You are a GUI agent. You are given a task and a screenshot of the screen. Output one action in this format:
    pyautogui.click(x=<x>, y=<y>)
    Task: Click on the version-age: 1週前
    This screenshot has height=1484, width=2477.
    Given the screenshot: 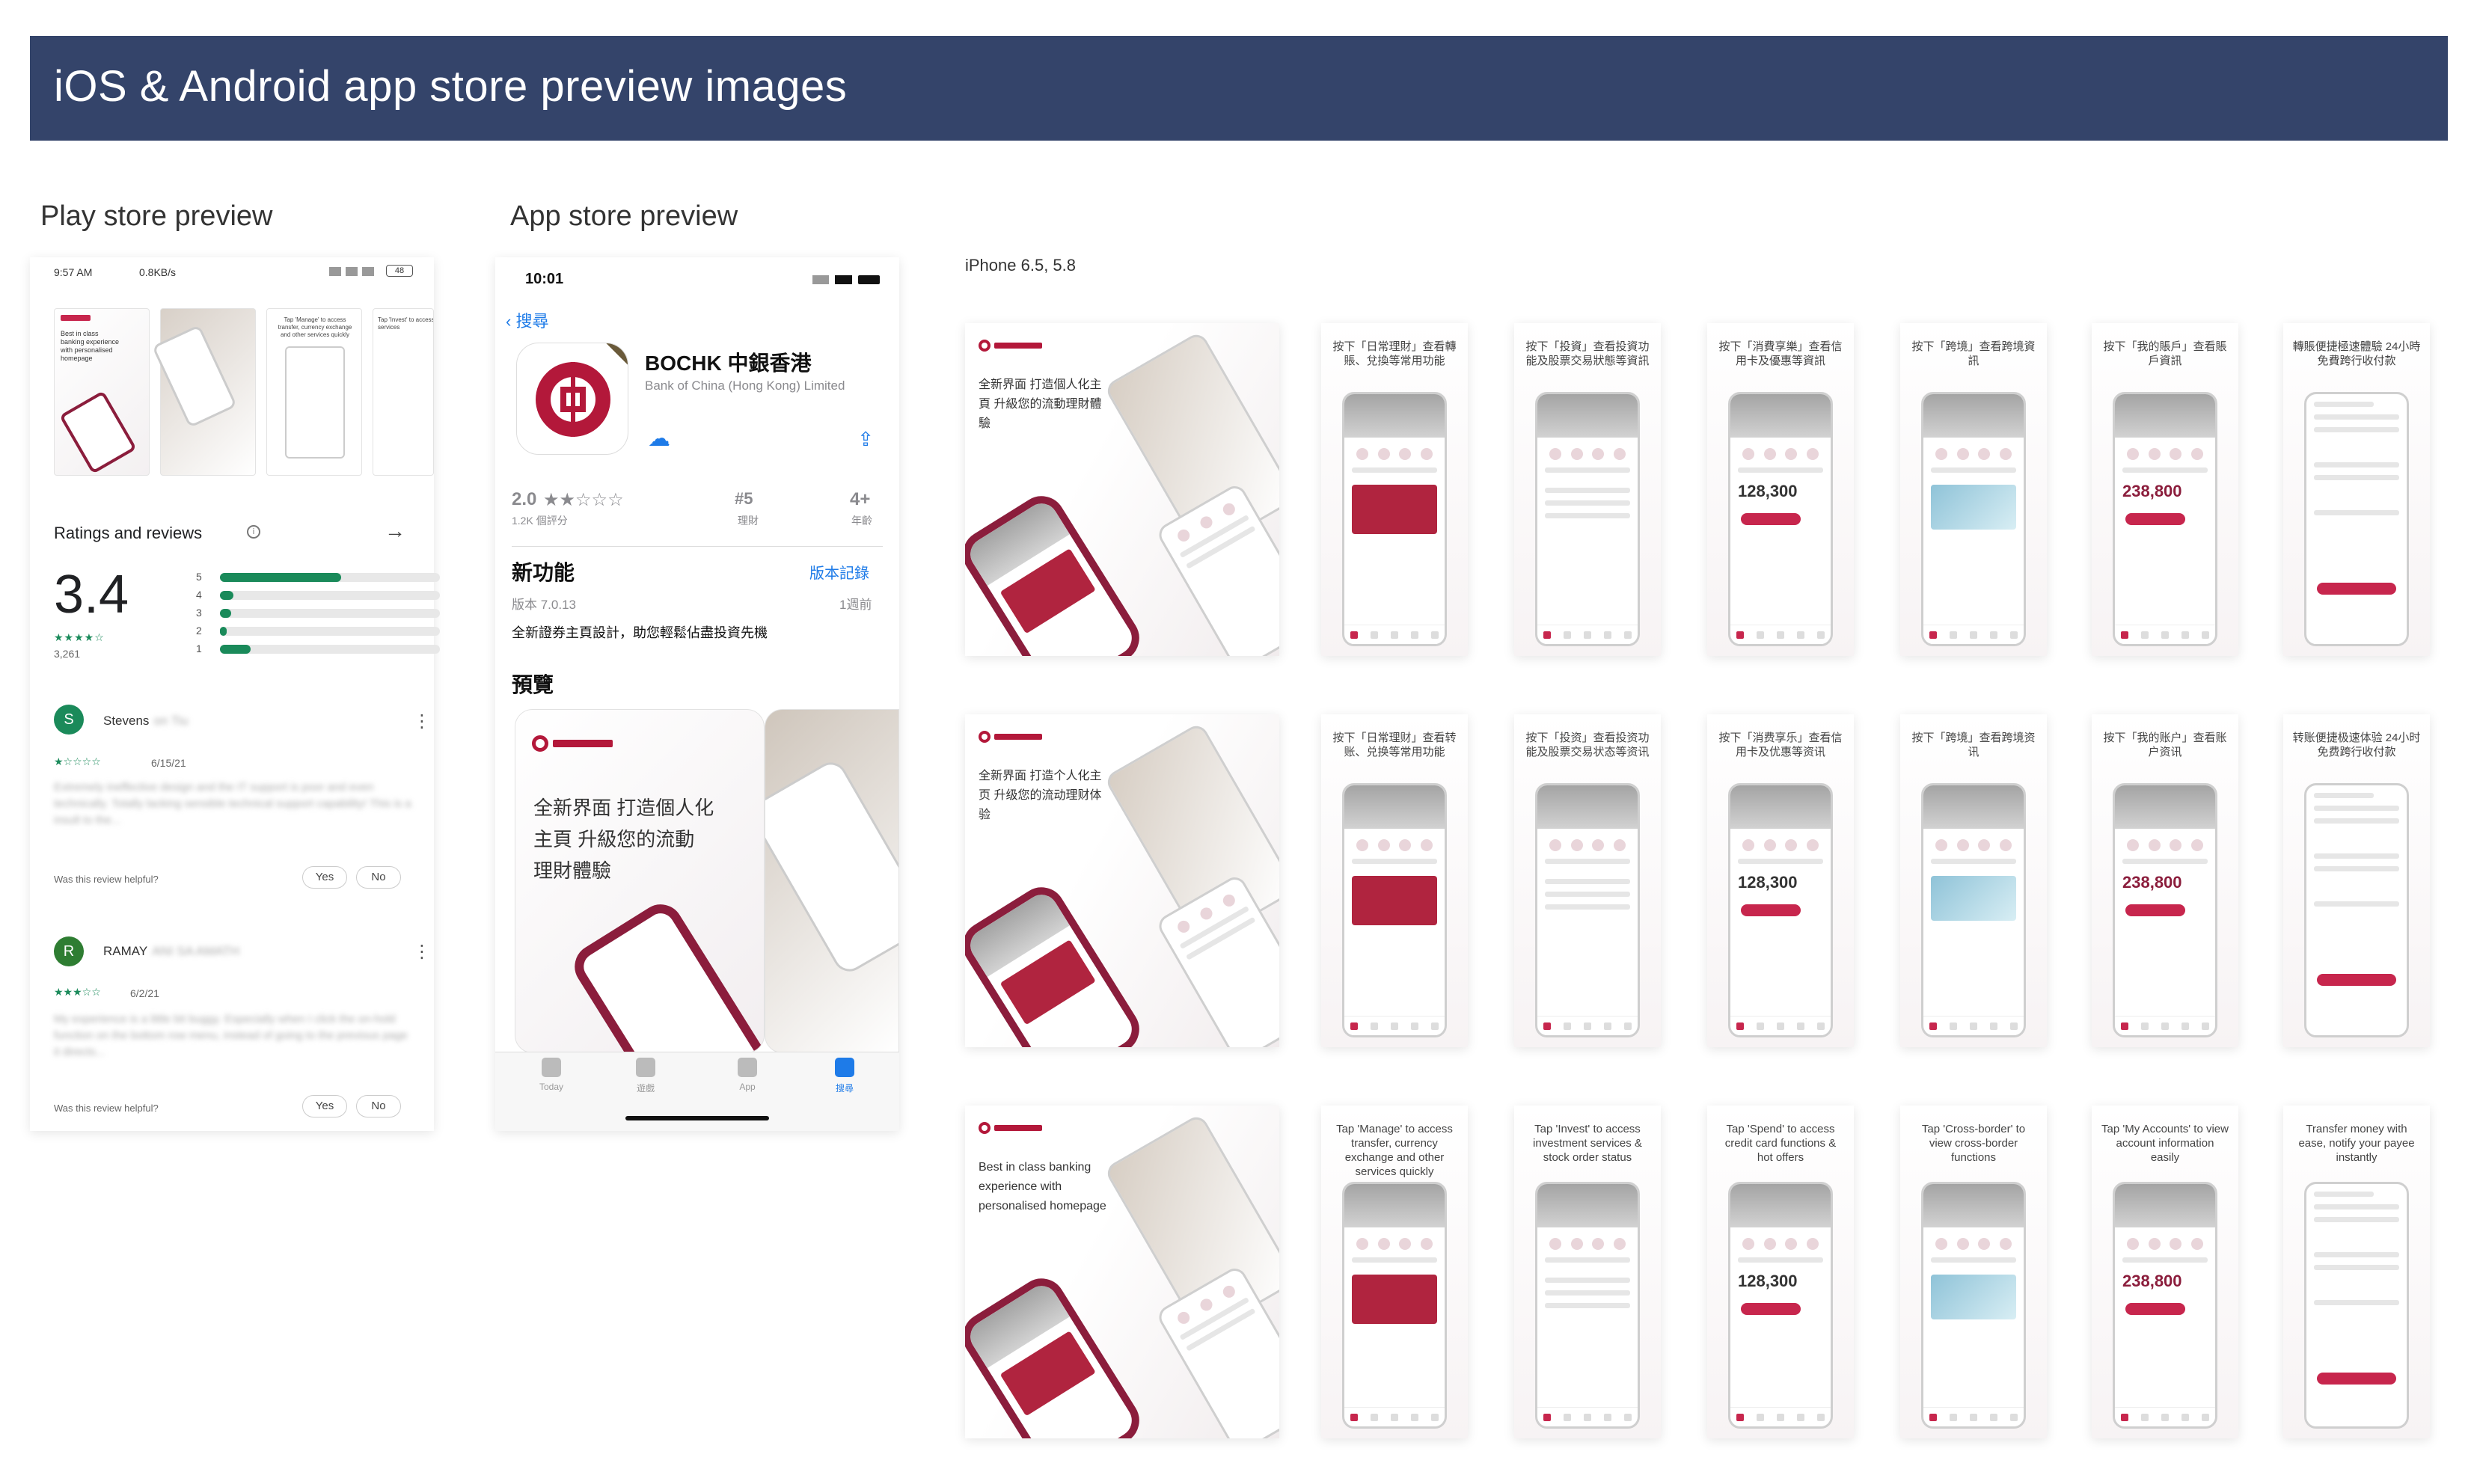 What is the action you would take?
    pyautogui.click(x=855, y=605)
    